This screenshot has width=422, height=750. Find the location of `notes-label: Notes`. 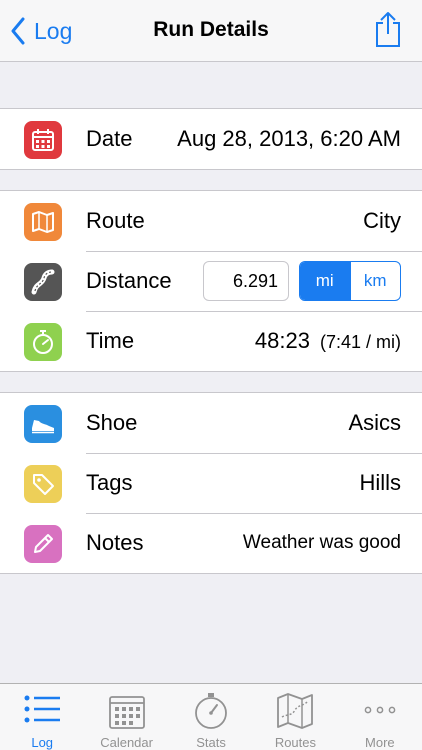

notes-label: Notes is located at coordinates (115, 542).